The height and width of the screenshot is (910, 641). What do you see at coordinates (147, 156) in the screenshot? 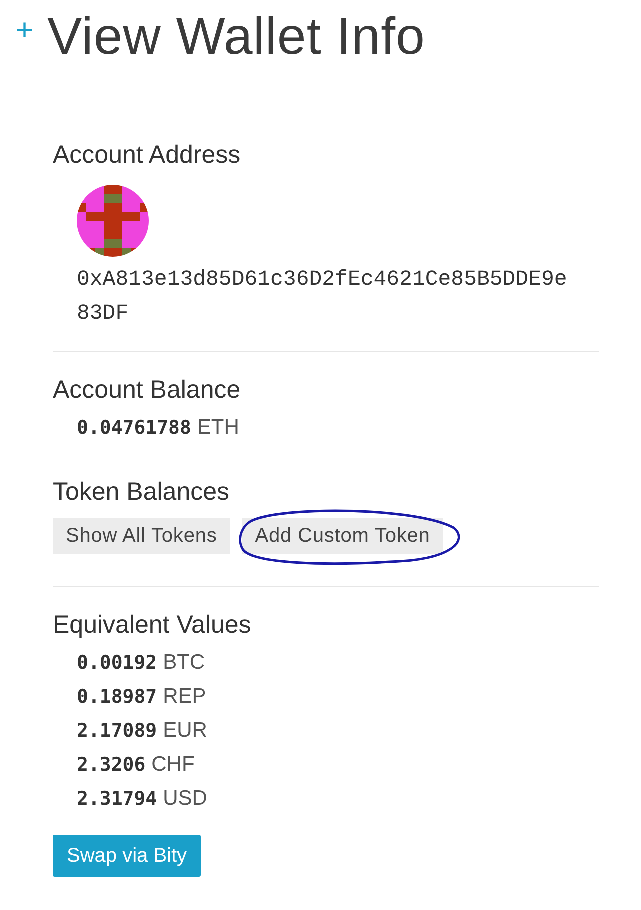
I see `section-heading: Account Address` at bounding box center [147, 156].